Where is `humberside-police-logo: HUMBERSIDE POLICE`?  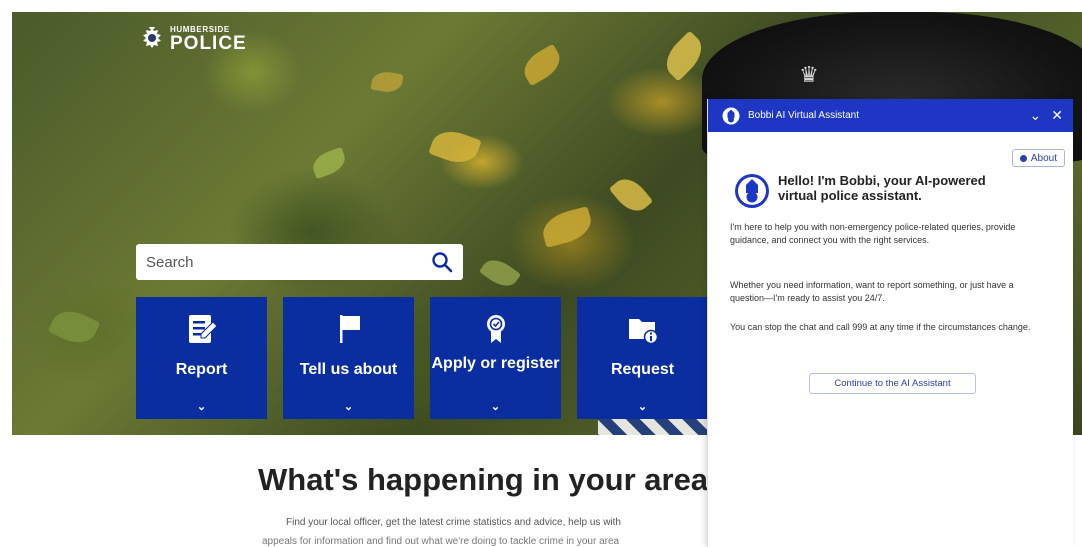 humberside-police-logo: HUMBERSIDE POLICE is located at coordinates (193, 39).